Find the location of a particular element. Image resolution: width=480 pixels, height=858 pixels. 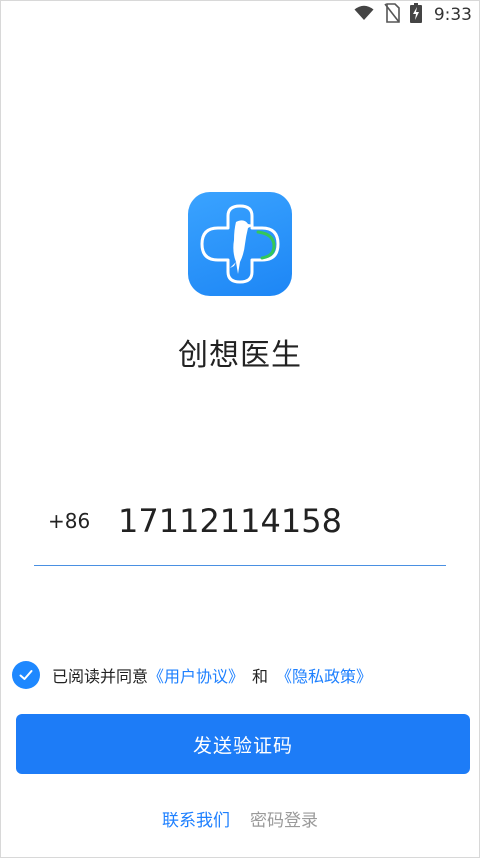

app-name: 创想医生 is located at coordinates (240, 355).